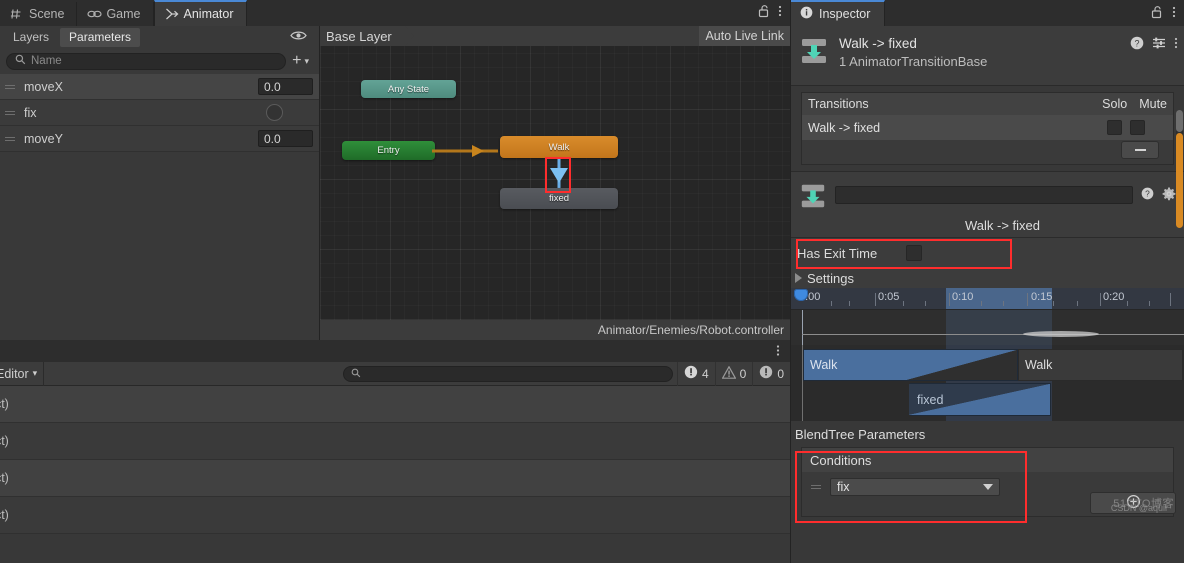  What do you see at coordinates (159, 87) in the screenshot?
I see `parameter-row-movex: moveX 0.0` at bounding box center [159, 87].